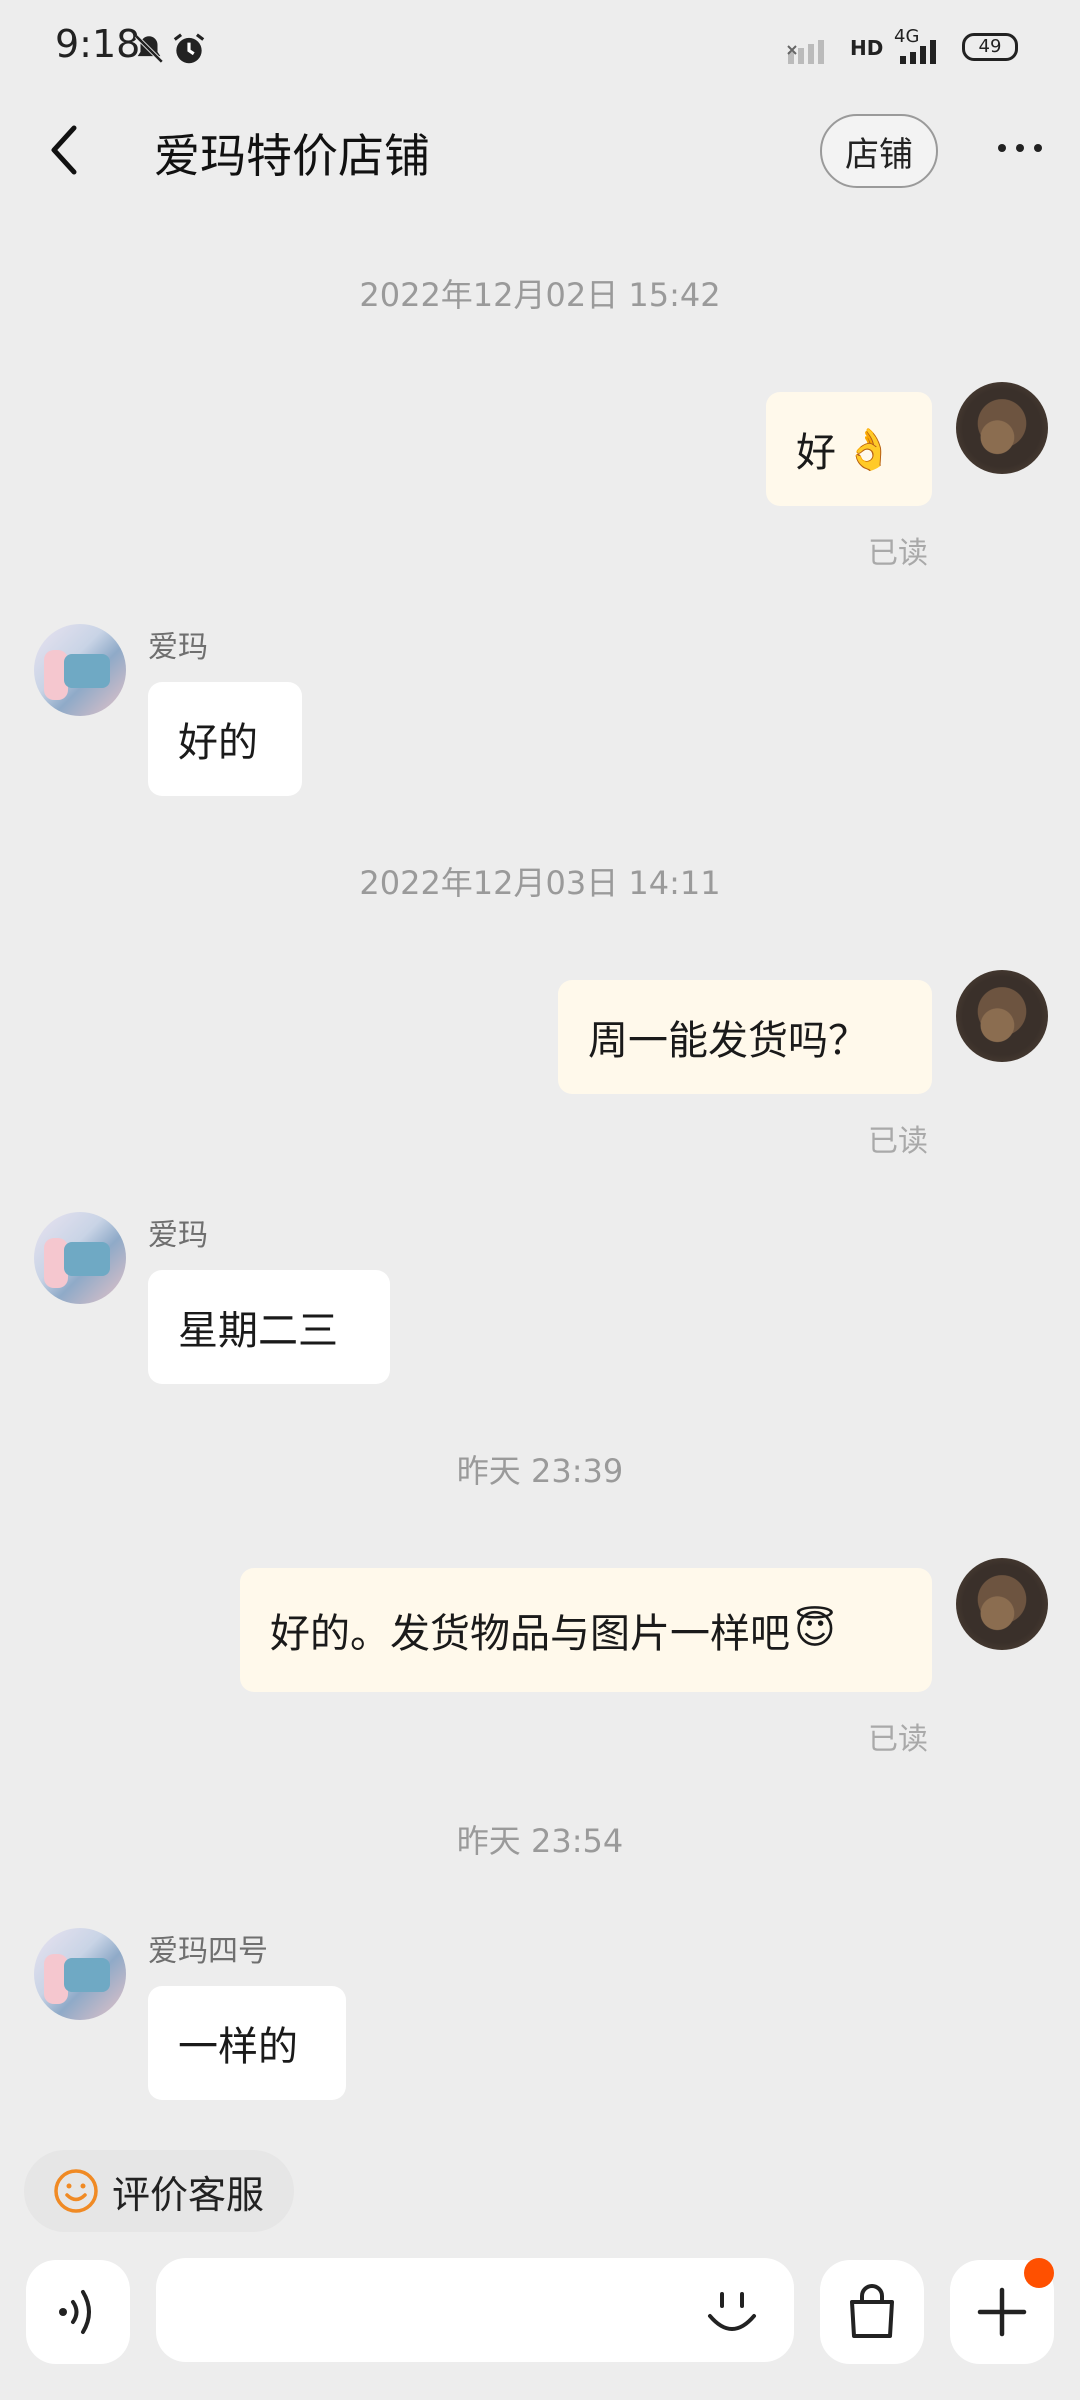 The width and height of the screenshot is (1080, 2400). What do you see at coordinates (475, 2310) in the screenshot?
I see `message-input` at bounding box center [475, 2310].